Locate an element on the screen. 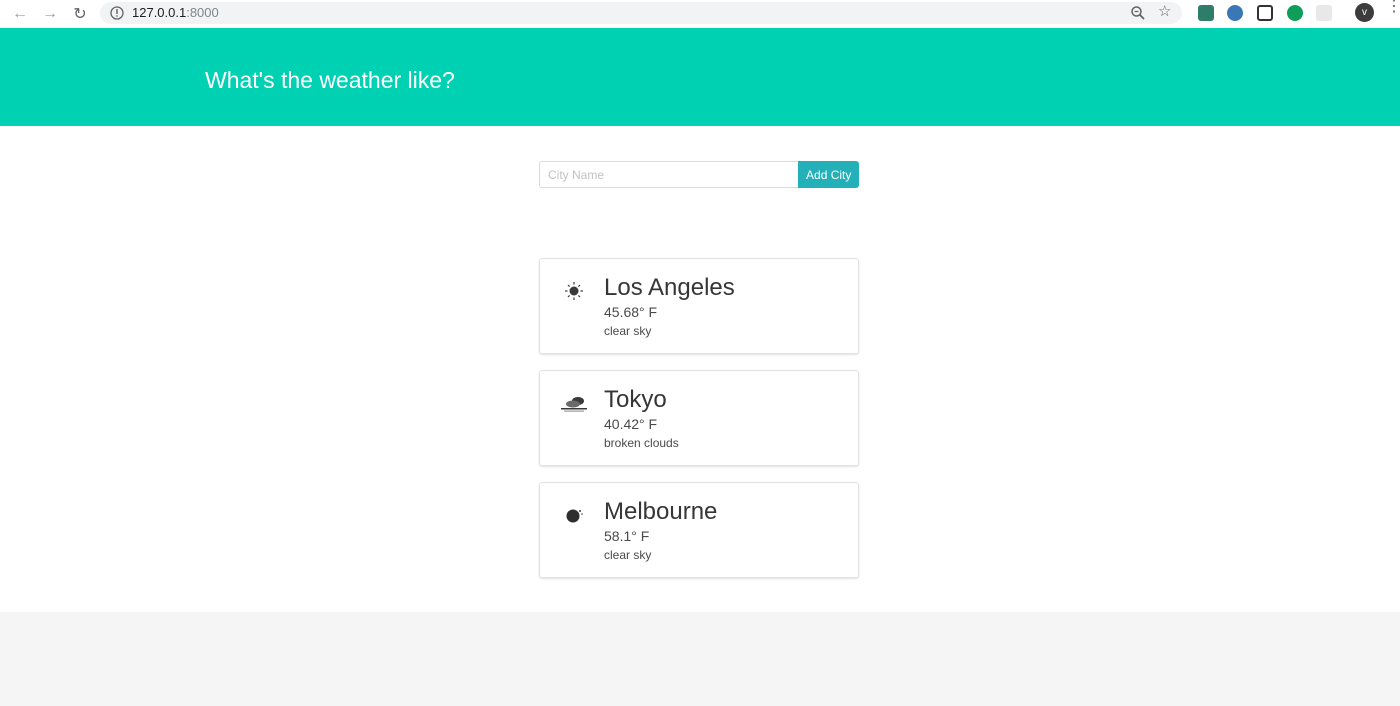 Image resolution: width=1400 pixels, height=706 pixels. address-bar: 127.0.0.1:8000 ☆ is located at coordinates (641, 13).